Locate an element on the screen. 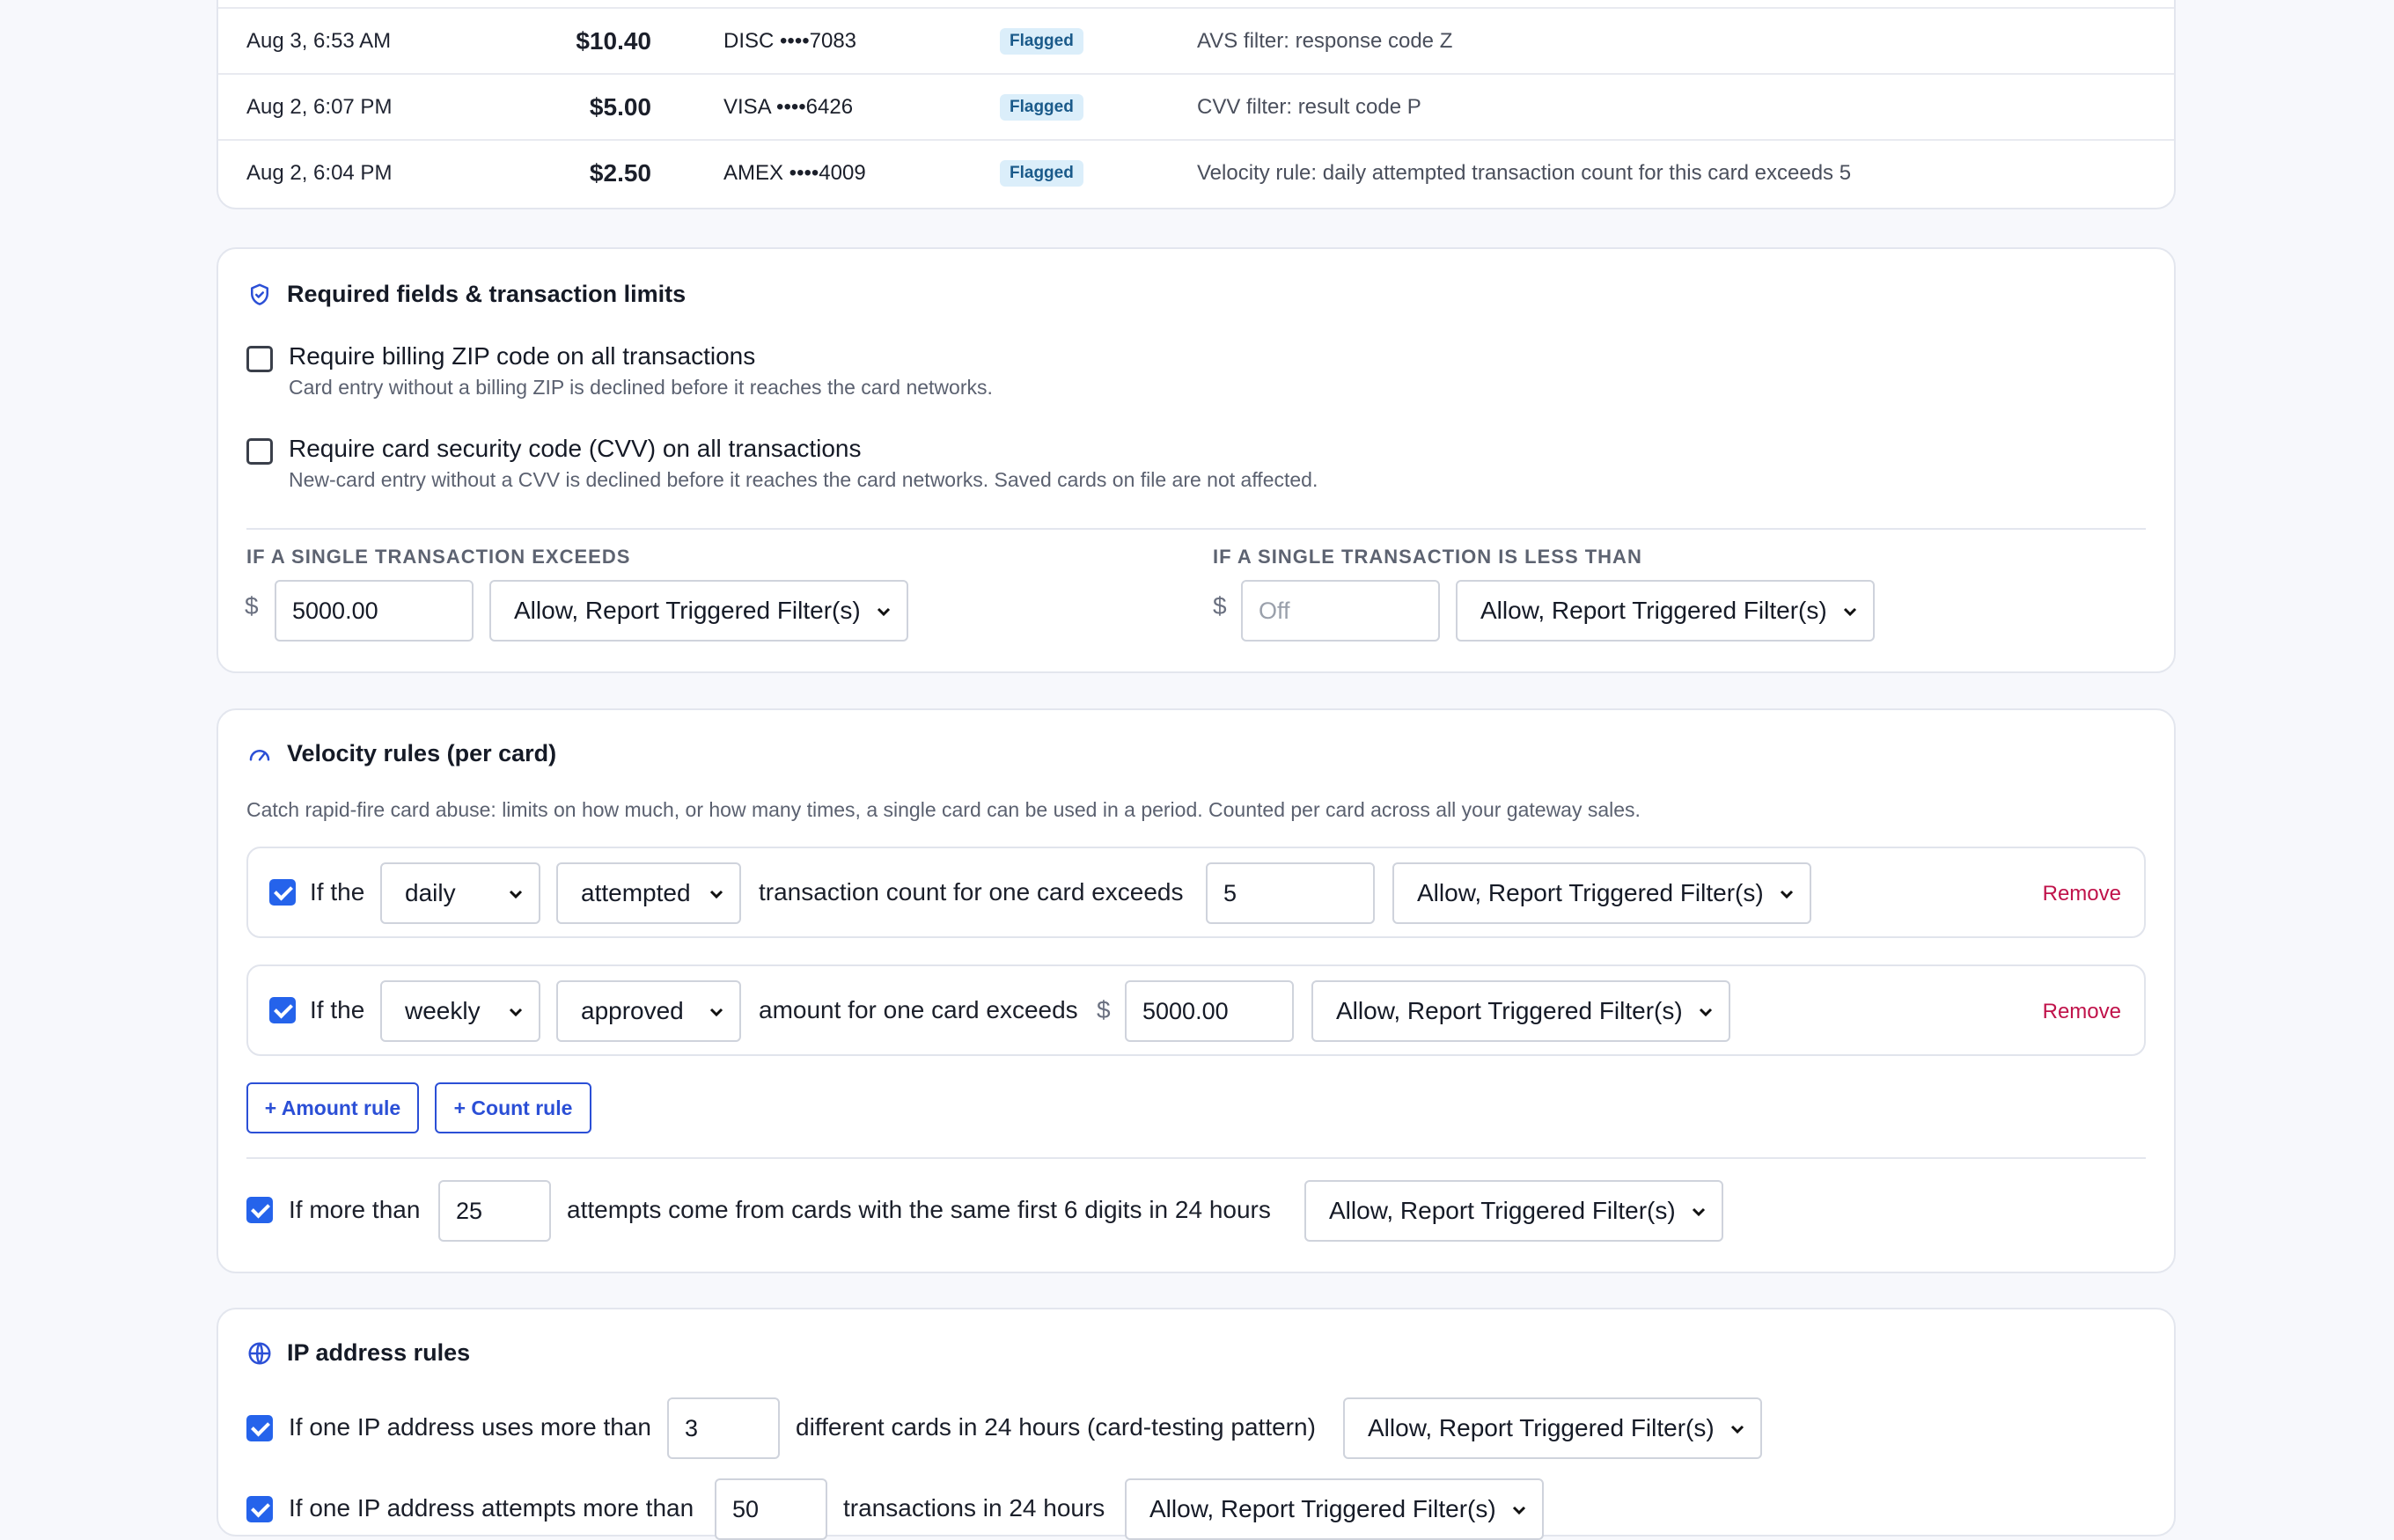 The height and width of the screenshot is (1540, 2394). ip-cards-input: 3 is located at coordinates (723, 1428).